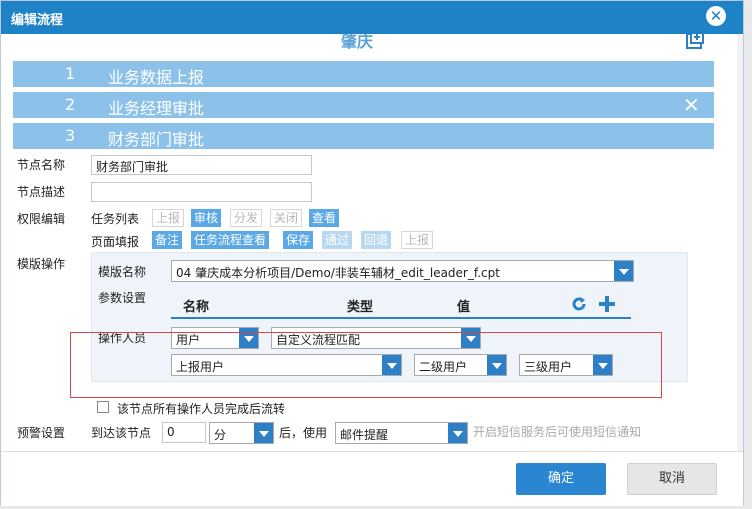  I want to click on param-header-divider, so click(401, 318).